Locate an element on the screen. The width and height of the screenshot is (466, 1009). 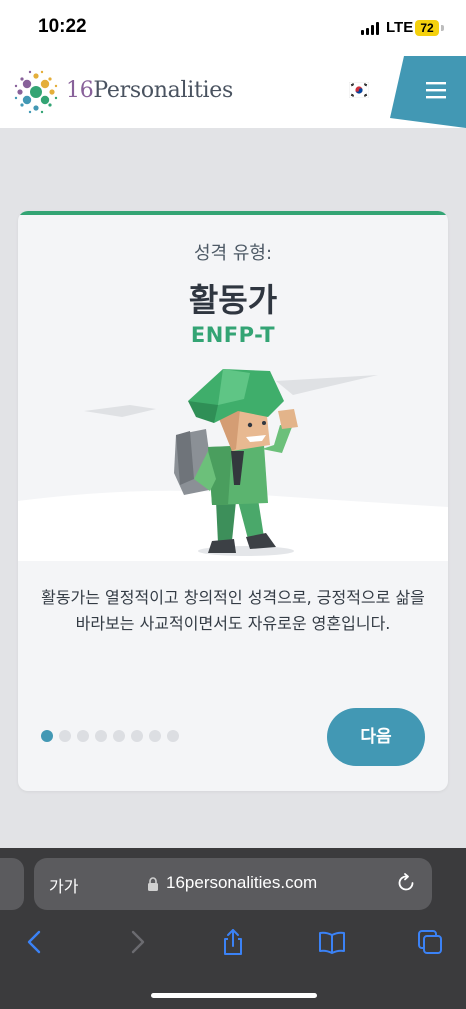
pagination-dots is located at coordinates (110, 736).